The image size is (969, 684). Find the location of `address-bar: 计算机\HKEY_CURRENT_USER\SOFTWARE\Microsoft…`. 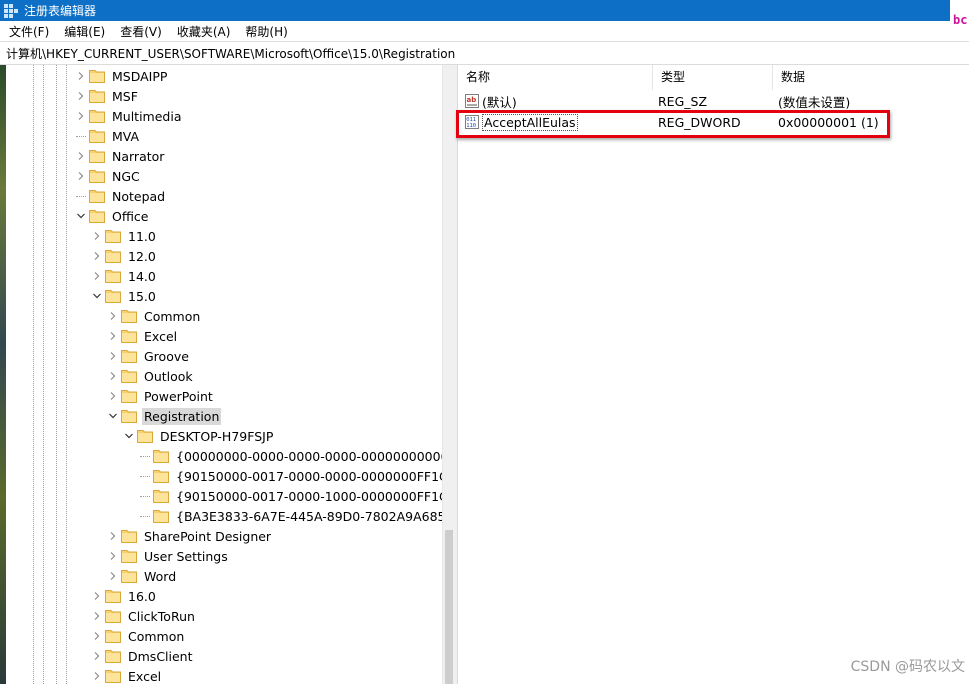

address-bar: 计算机\HKEY_CURRENT_USER\SOFTWARE\Microsoft… is located at coordinates (484, 53).